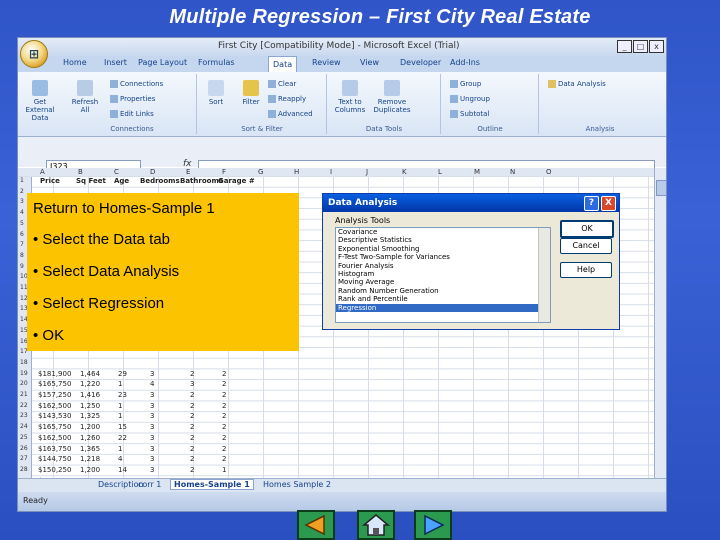 This screenshot has width=720, height=540. Describe the element at coordinates (24, 426) in the screenshot. I see `row-number: 24` at that location.